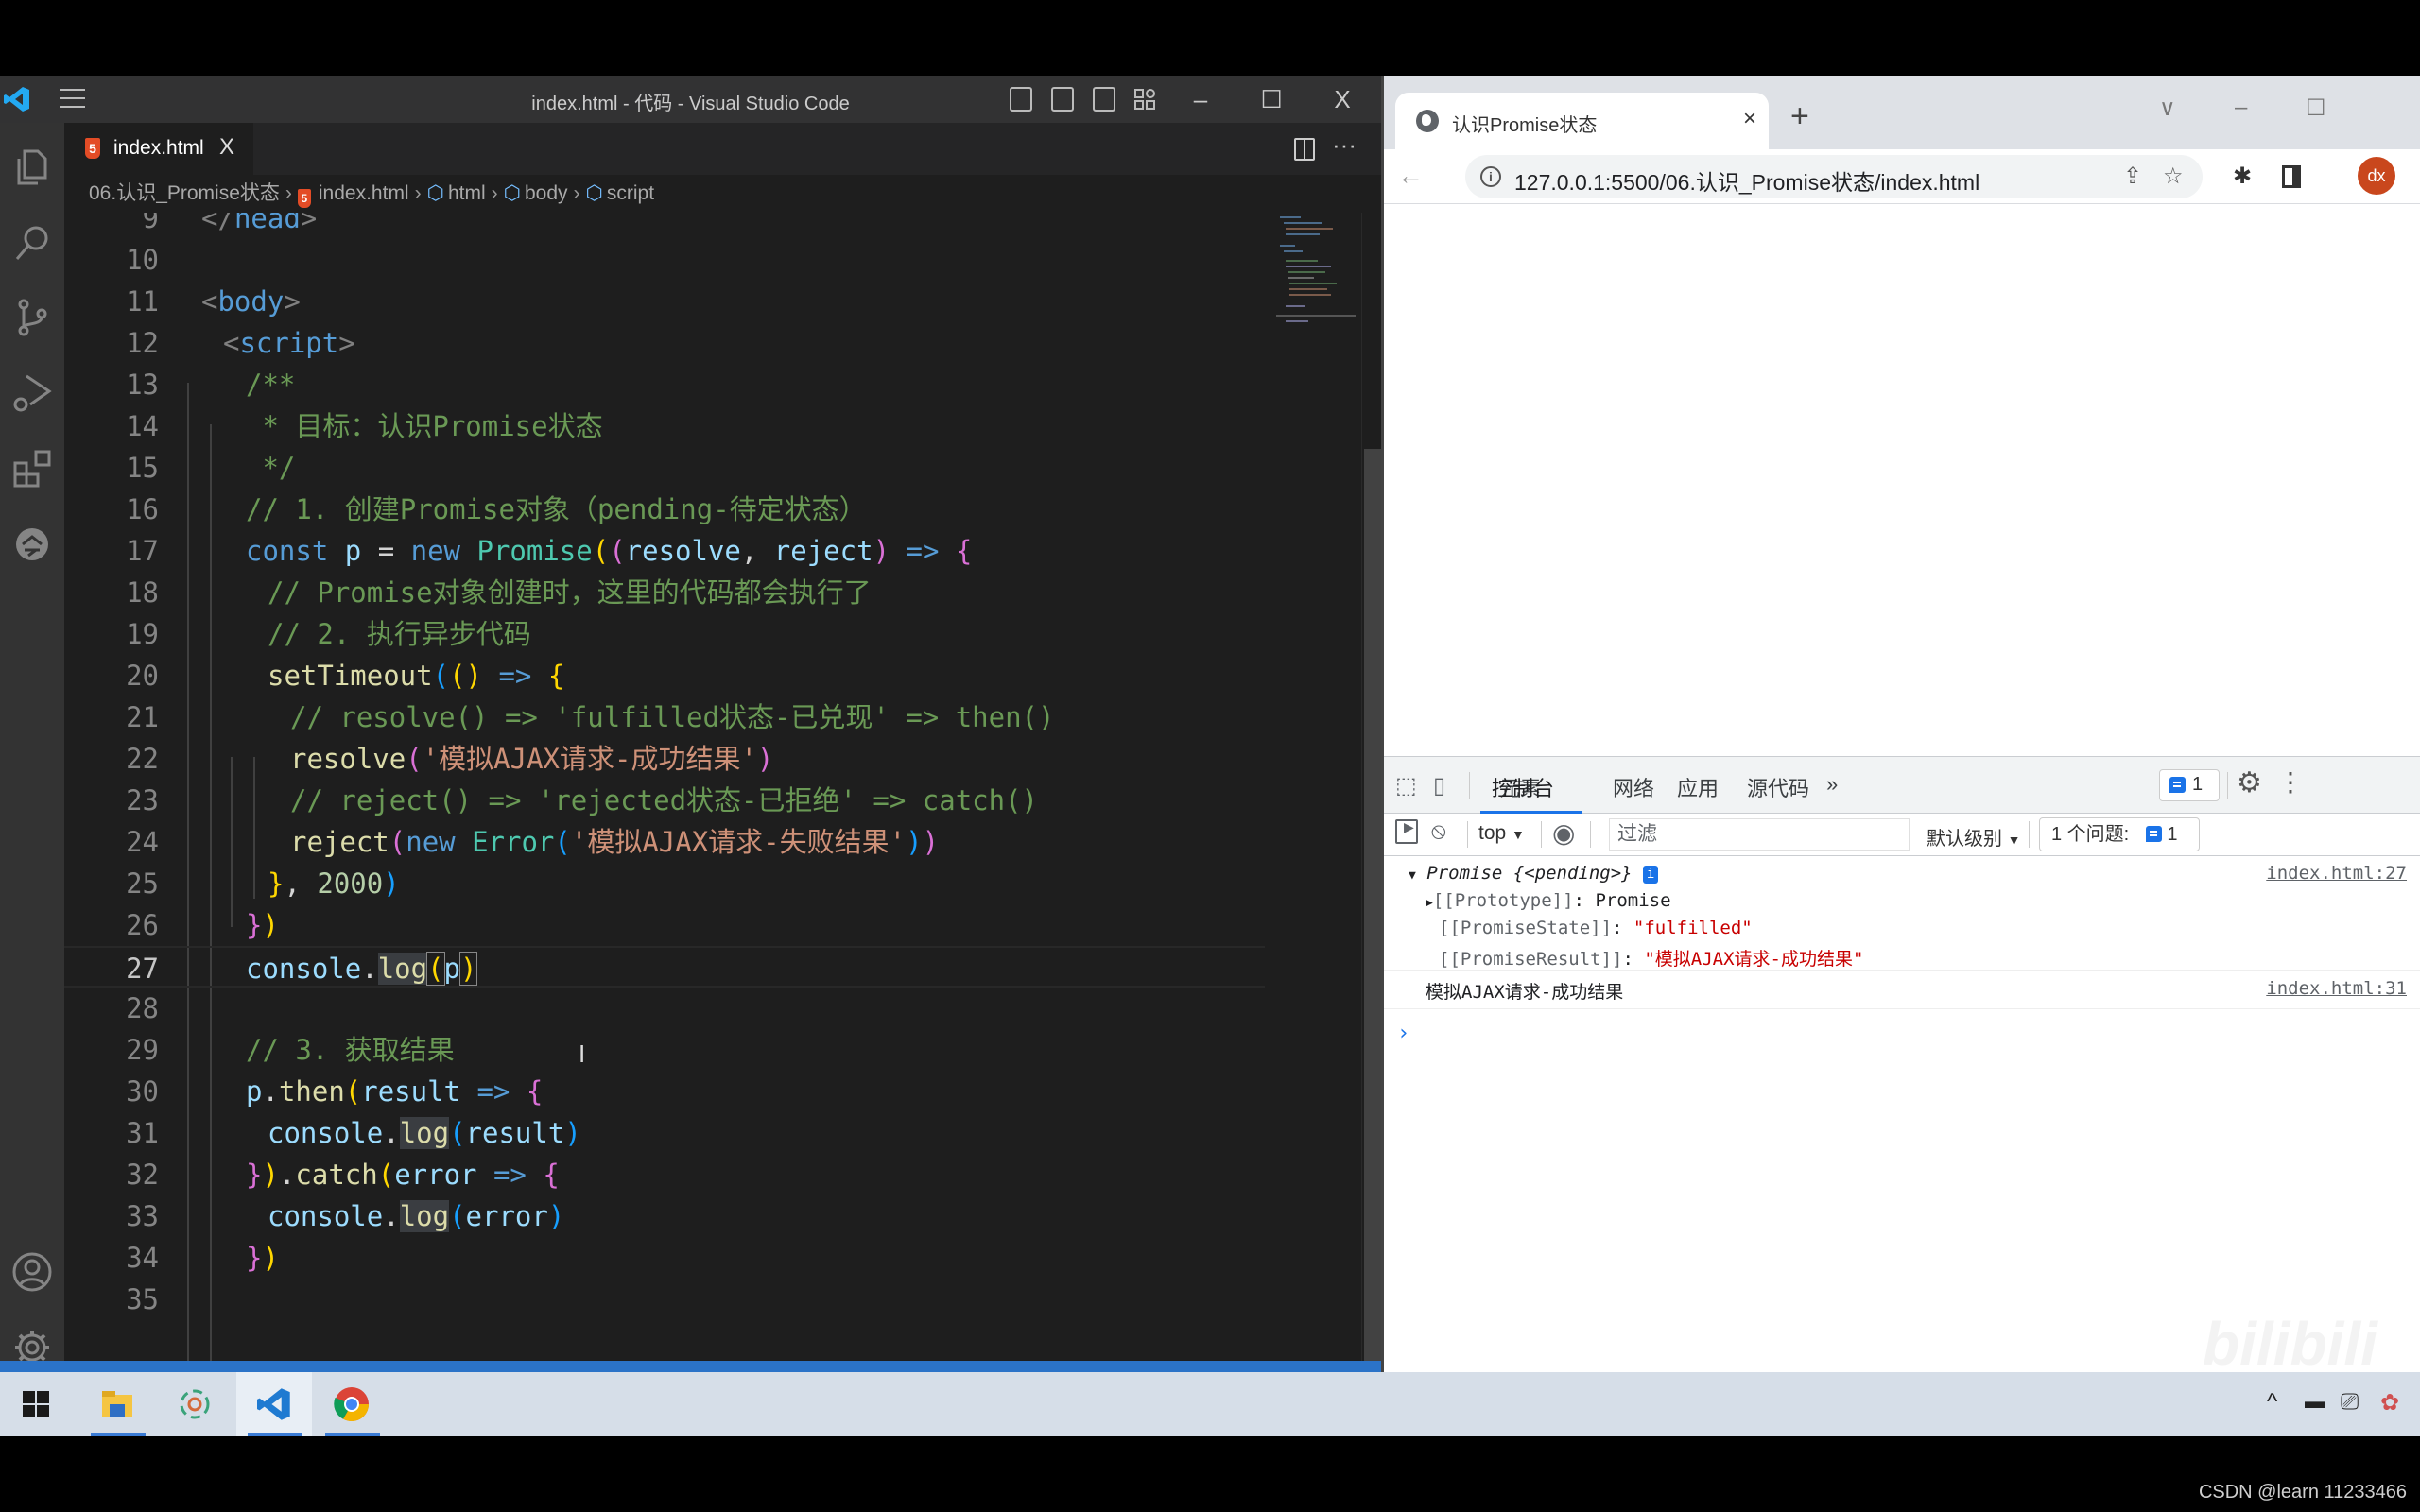 Image resolution: width=2420 pixels, height=1512 pixels. I want to click on kebab-menu-icon: ⋮, so click(2290, 782).